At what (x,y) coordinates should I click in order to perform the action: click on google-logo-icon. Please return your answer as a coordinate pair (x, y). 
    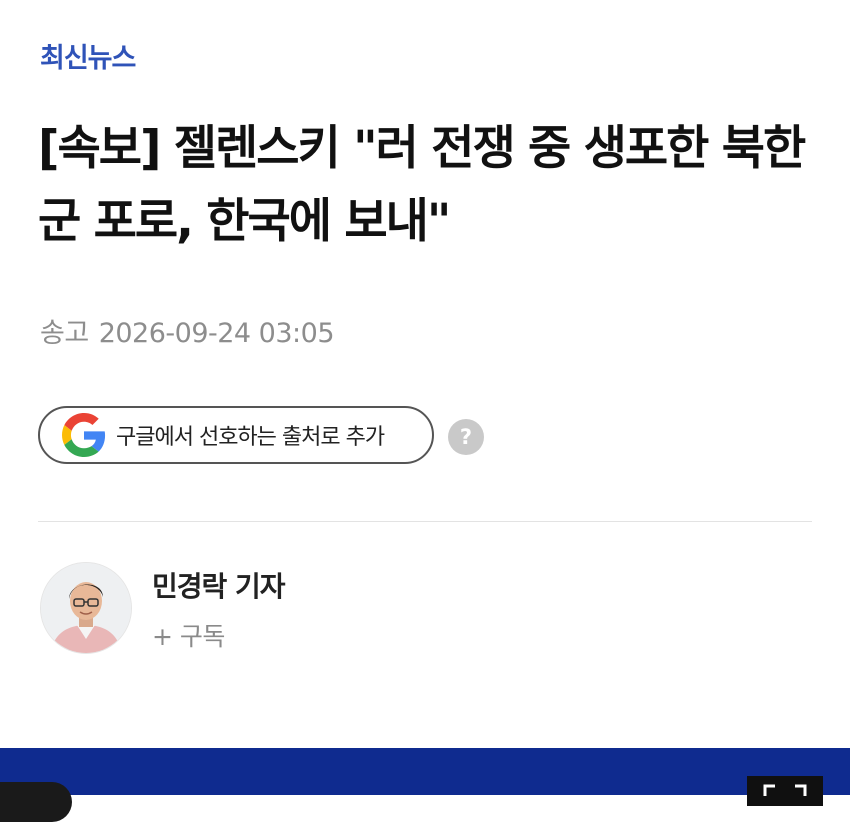
    Looking at the image, I should click on (84, 435).